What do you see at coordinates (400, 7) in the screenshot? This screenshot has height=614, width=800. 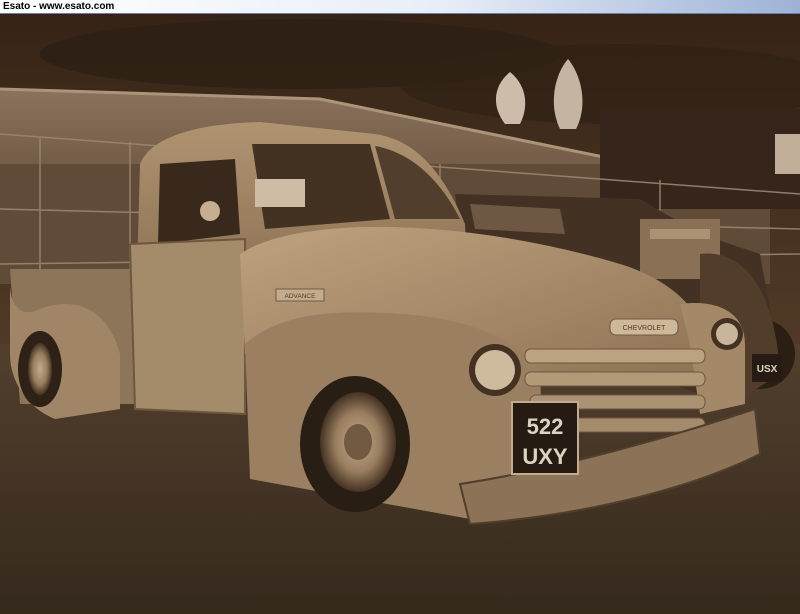 I see `title-bar: Esato - www.esato.com` at bounding box center [400, 7].